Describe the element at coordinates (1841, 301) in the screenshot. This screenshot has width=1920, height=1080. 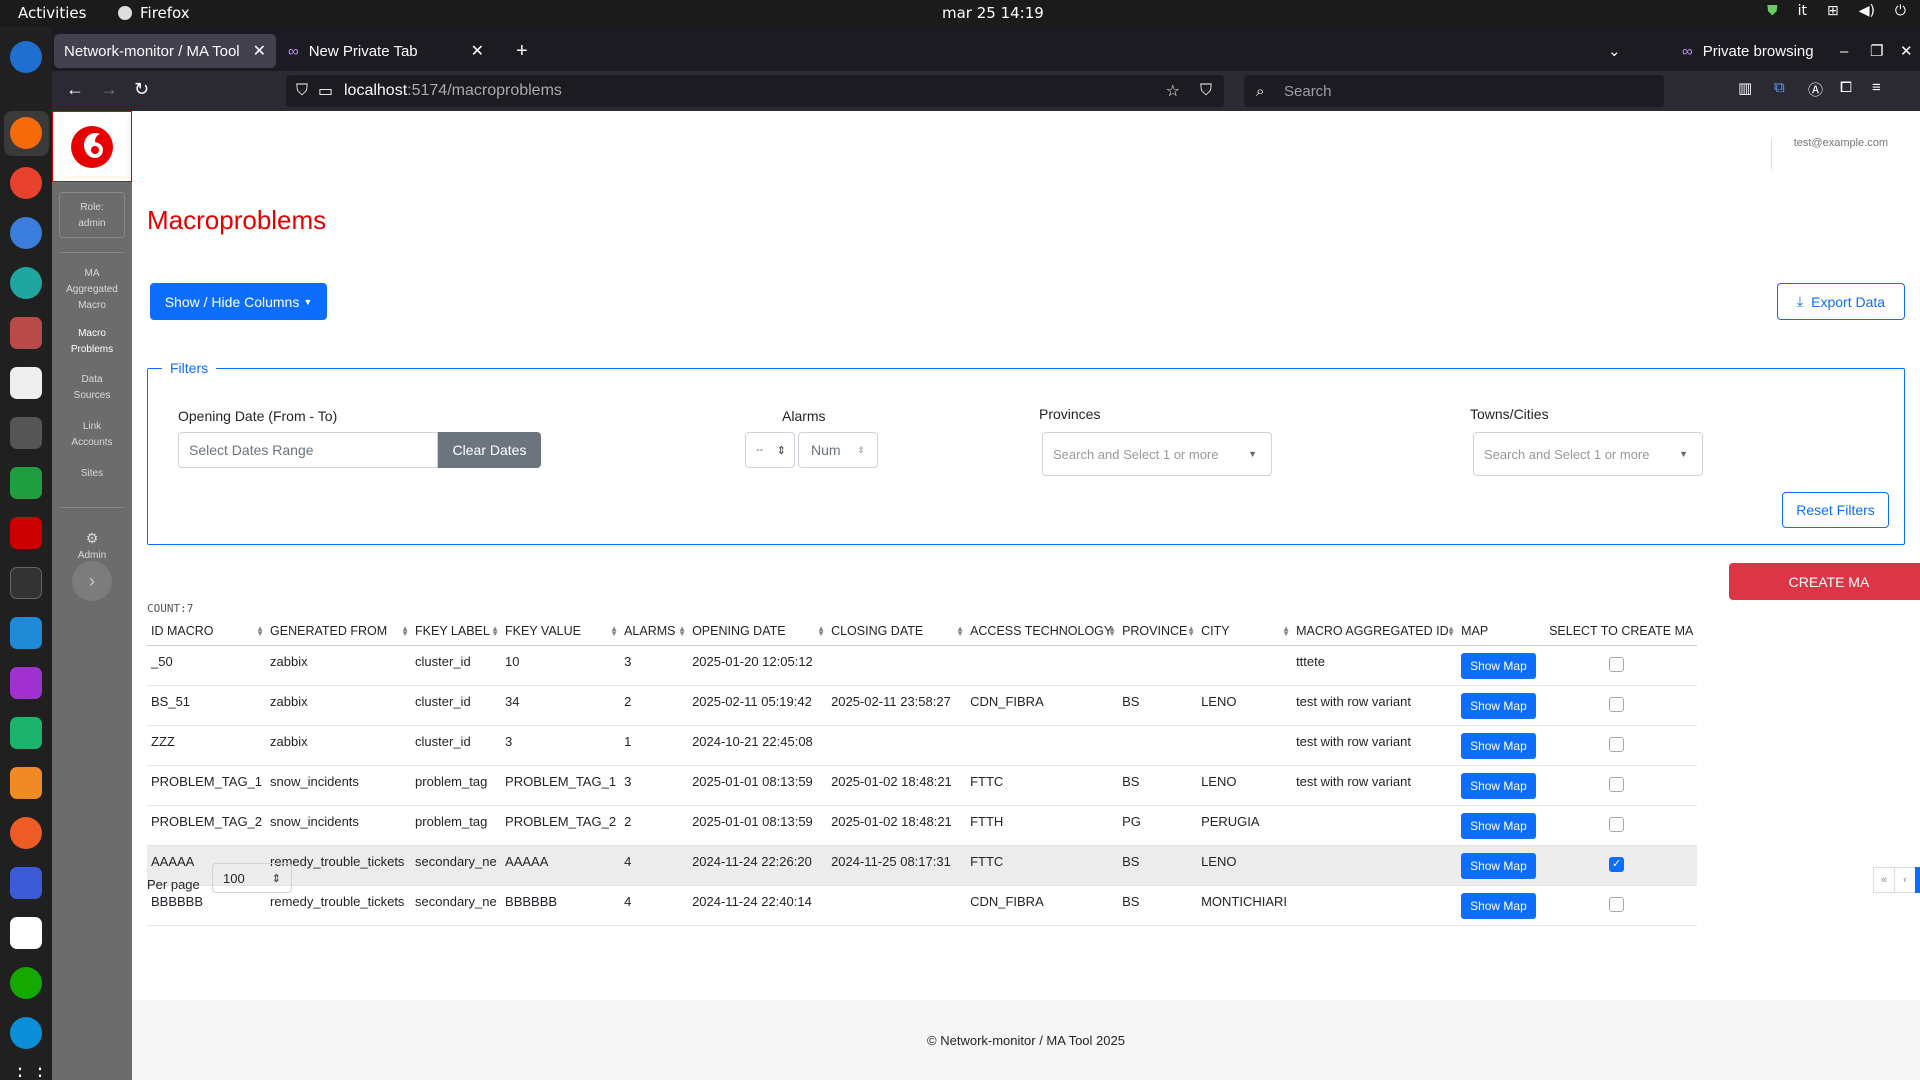
I see `export-data-button: ⤓ Export Data` at that location.